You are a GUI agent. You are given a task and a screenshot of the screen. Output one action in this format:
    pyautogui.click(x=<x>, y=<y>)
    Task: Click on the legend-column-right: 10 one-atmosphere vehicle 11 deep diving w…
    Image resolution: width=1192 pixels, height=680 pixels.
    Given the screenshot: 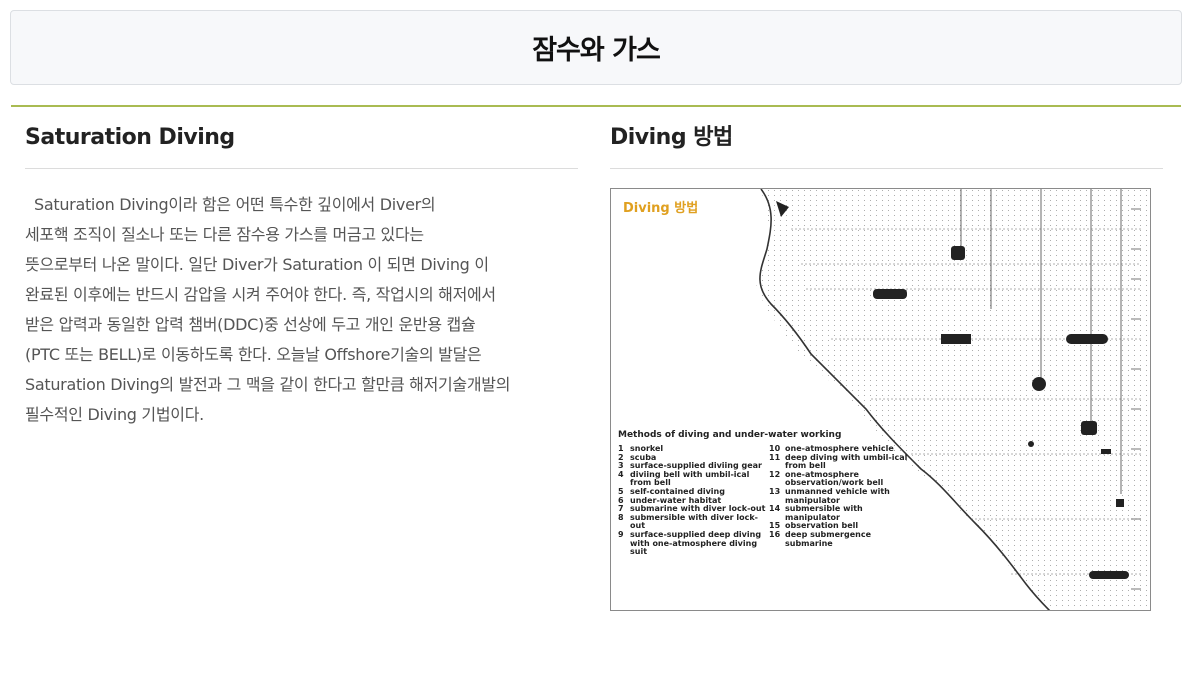 What is the action you would take?
    pyautogui.click(x=844, y=496)
    